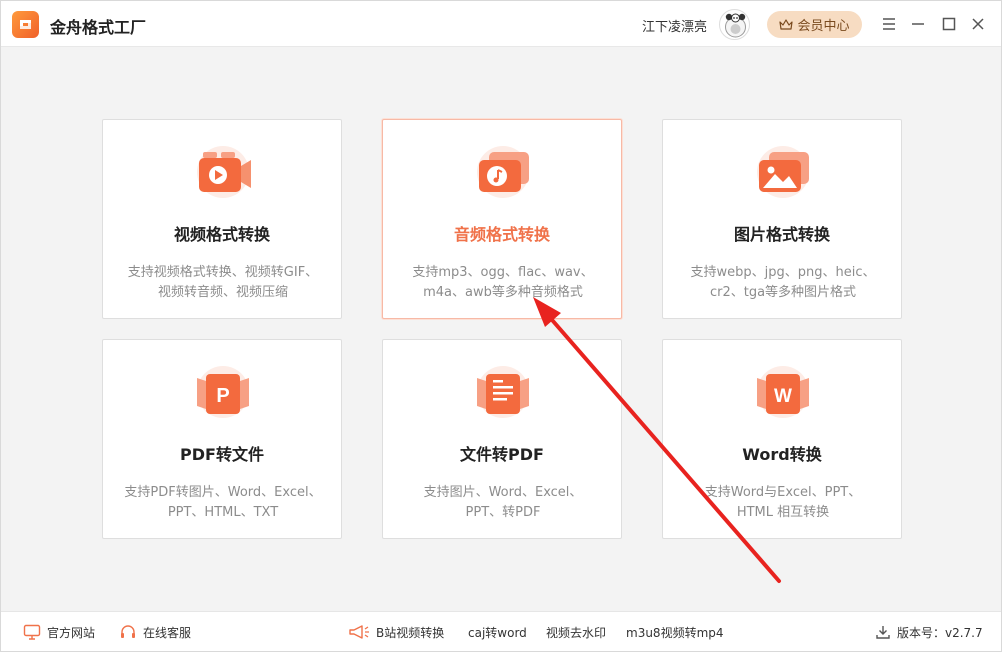  I want to click on video-convert-card: 视频格式转换 支持视频格式转换、视频转GIF、 视频转音频、视频压缩, so click(222, 219).